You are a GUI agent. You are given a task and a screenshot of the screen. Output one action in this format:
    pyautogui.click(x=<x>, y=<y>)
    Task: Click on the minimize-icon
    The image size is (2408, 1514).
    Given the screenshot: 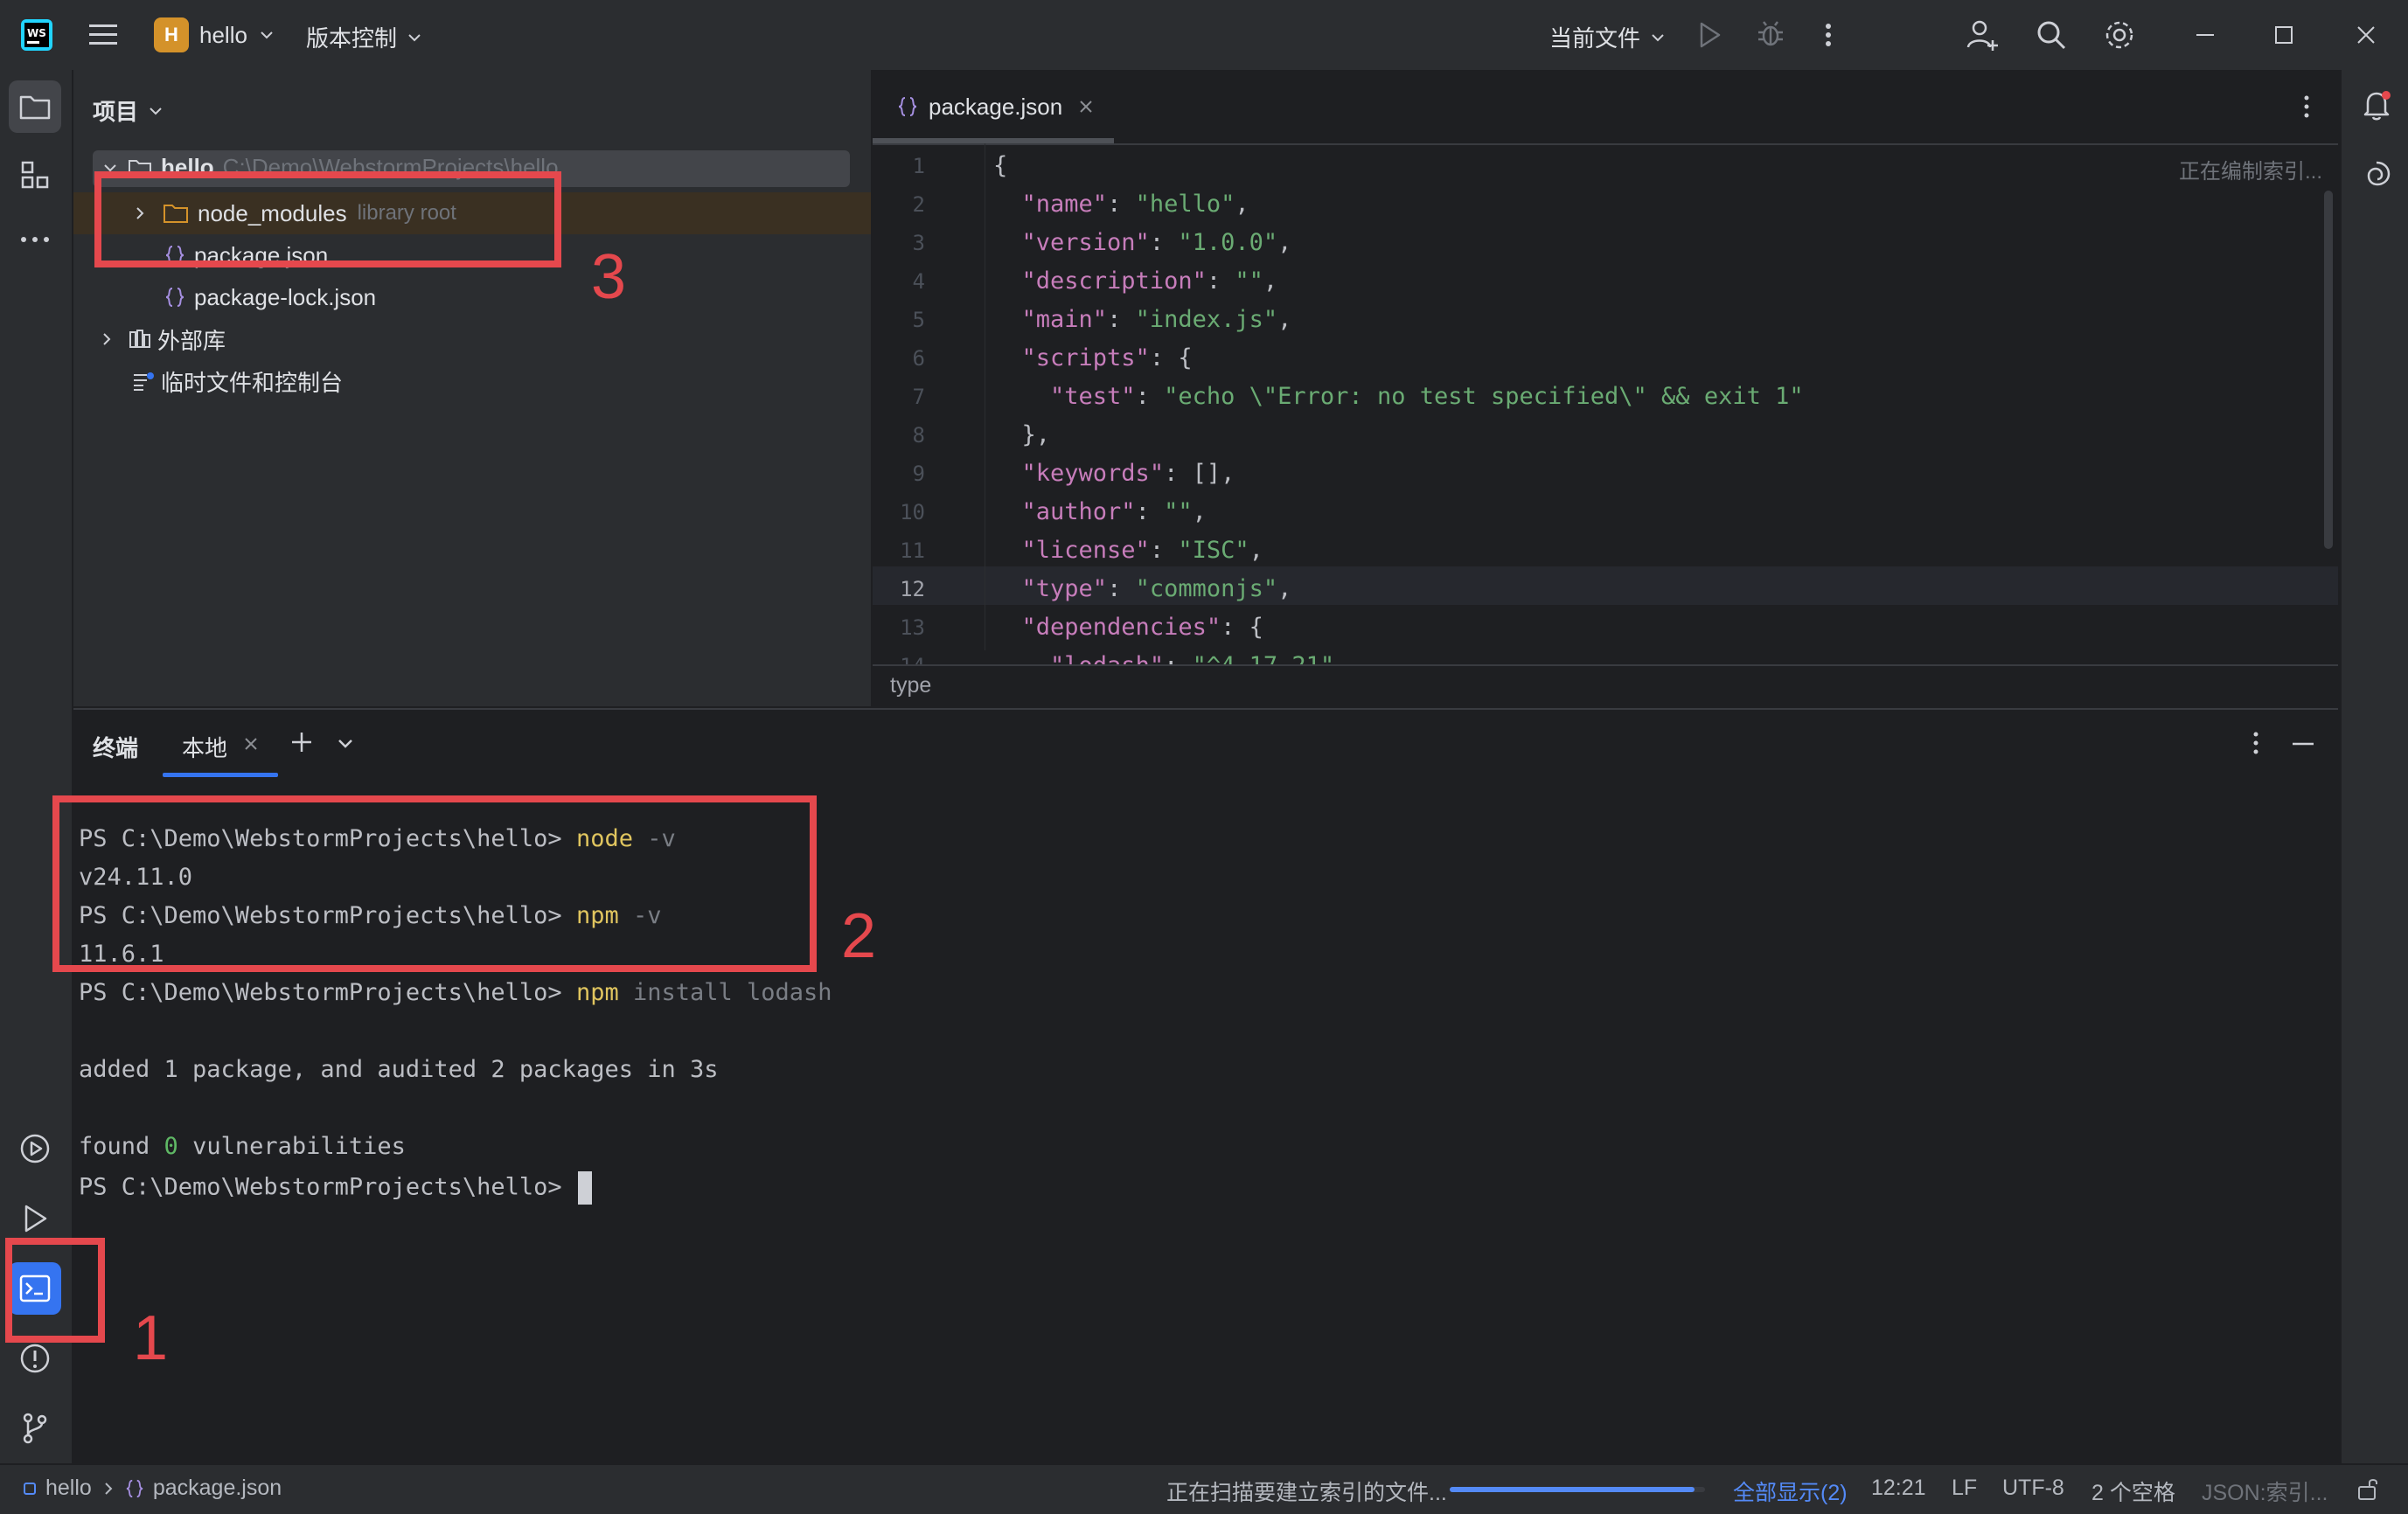 What is the action you would take?
    pyautogui.click(x=2205, y=35)
    